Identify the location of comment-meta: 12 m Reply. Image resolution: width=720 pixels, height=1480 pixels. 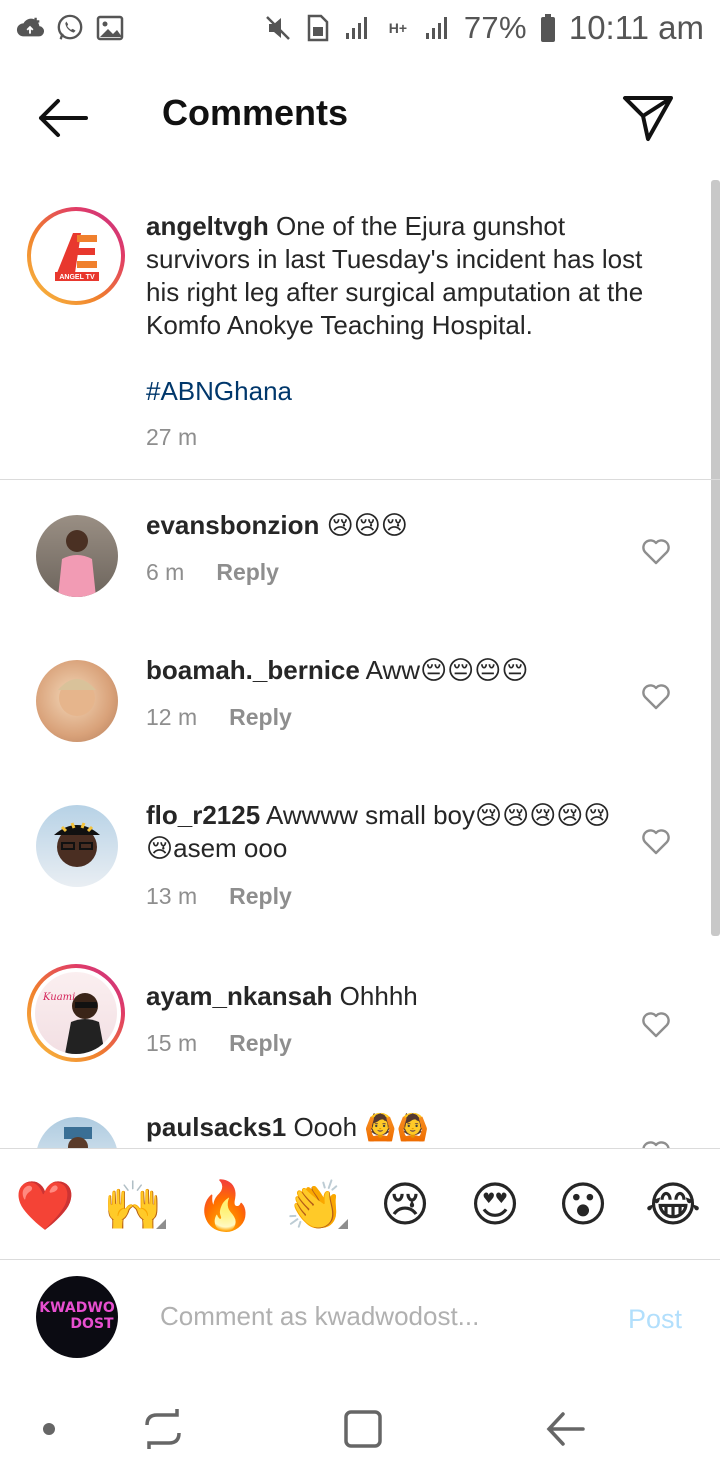
(219, 717).